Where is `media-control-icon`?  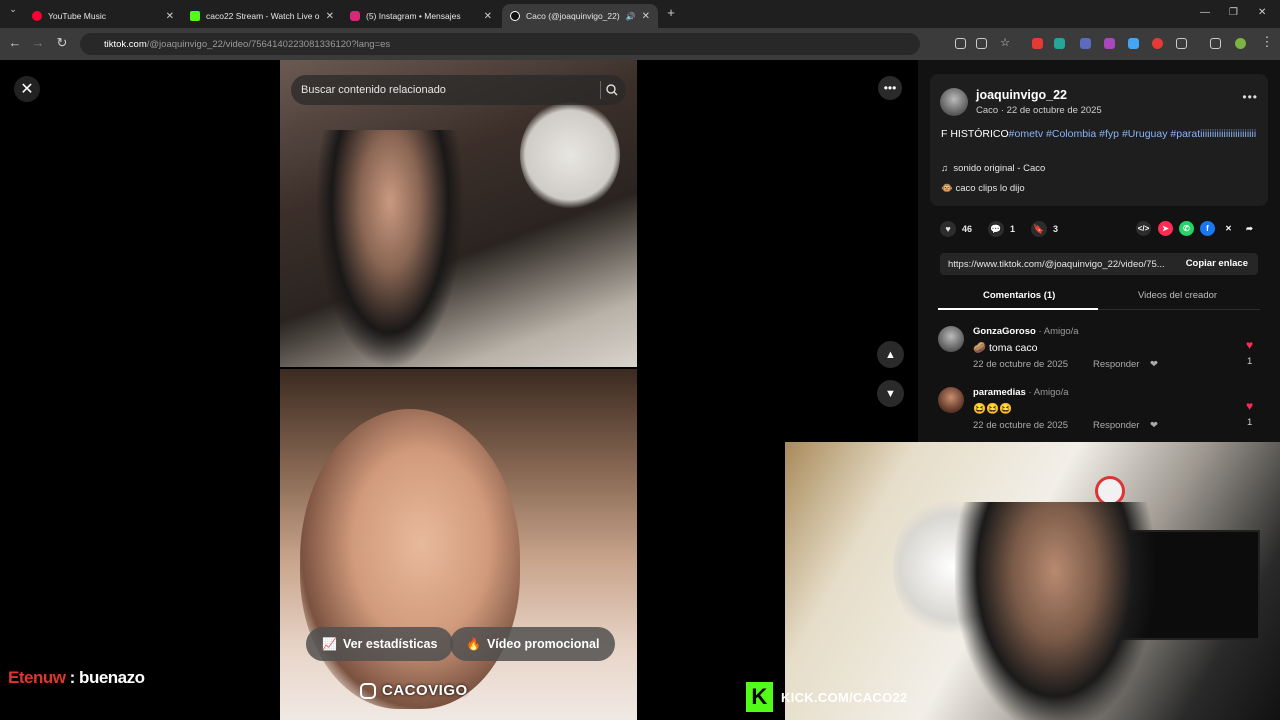 media-control-icon is located at coordinates (1215, 43).